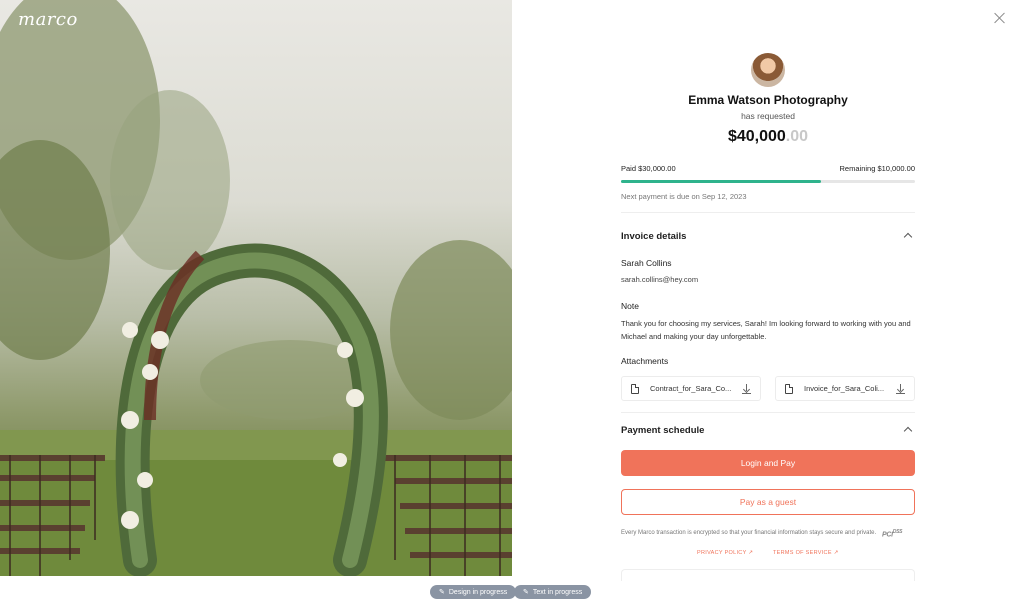 The width and height of the screenshot is (1024, 607). What do you see at coordinates (768, 463) in the screenshot?
I see `login-and-pay-button: Login and Pay` at bounding box center [768, 463].